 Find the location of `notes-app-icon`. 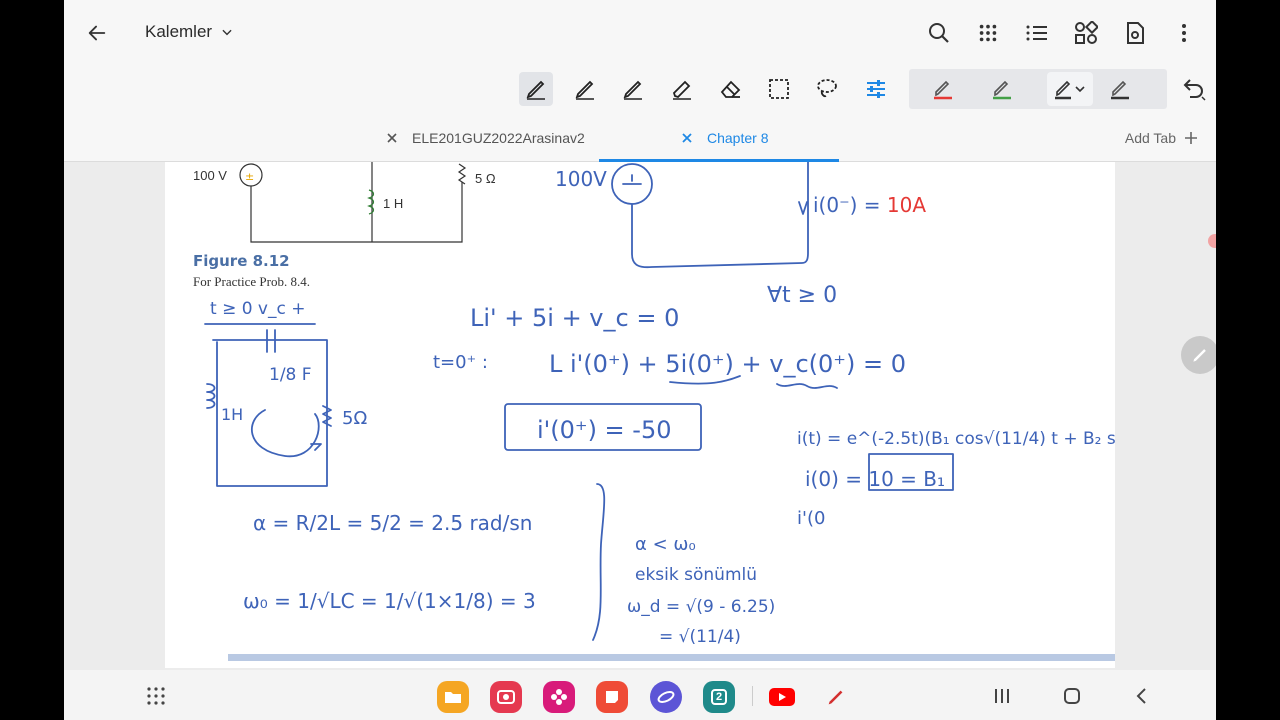

notes-app-icon is located at coordinates (612, 697).